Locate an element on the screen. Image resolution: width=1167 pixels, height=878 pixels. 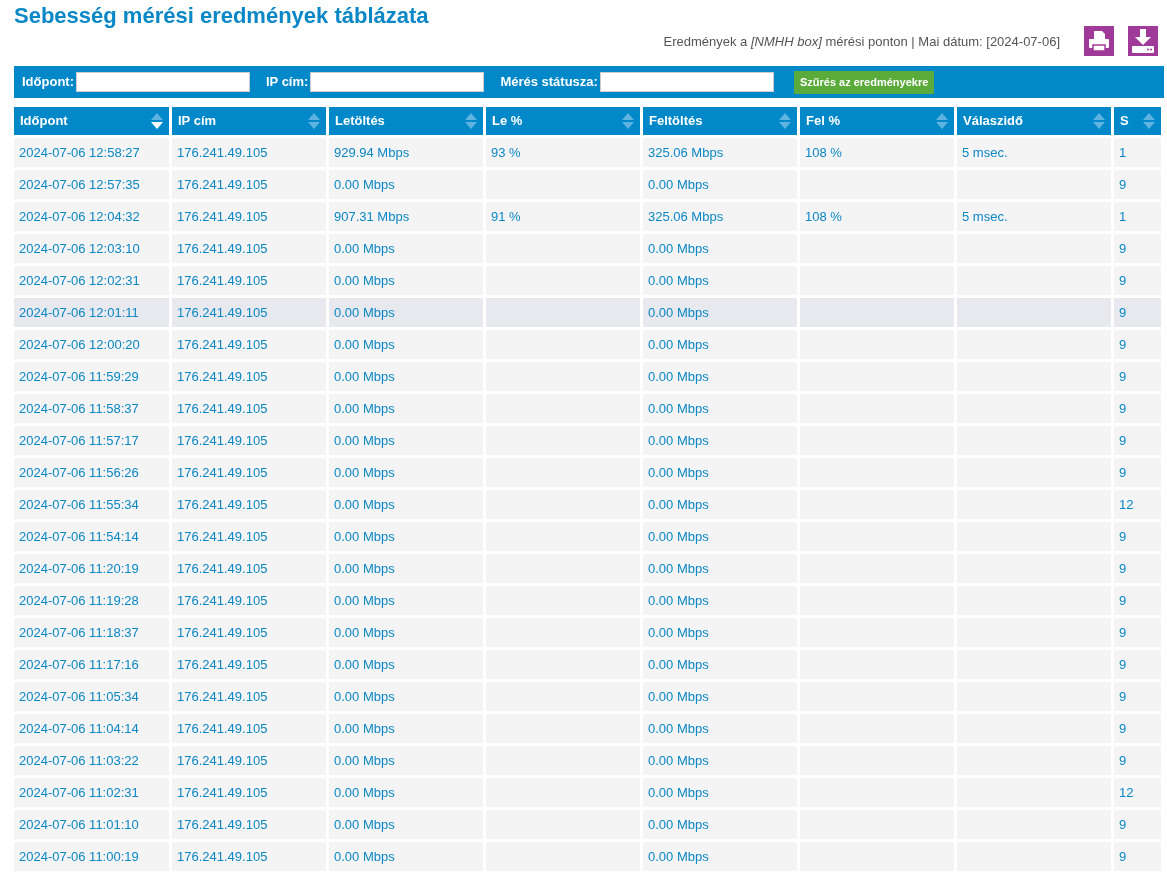
column-header: Feltöltés is located at coordinates (720, 121).